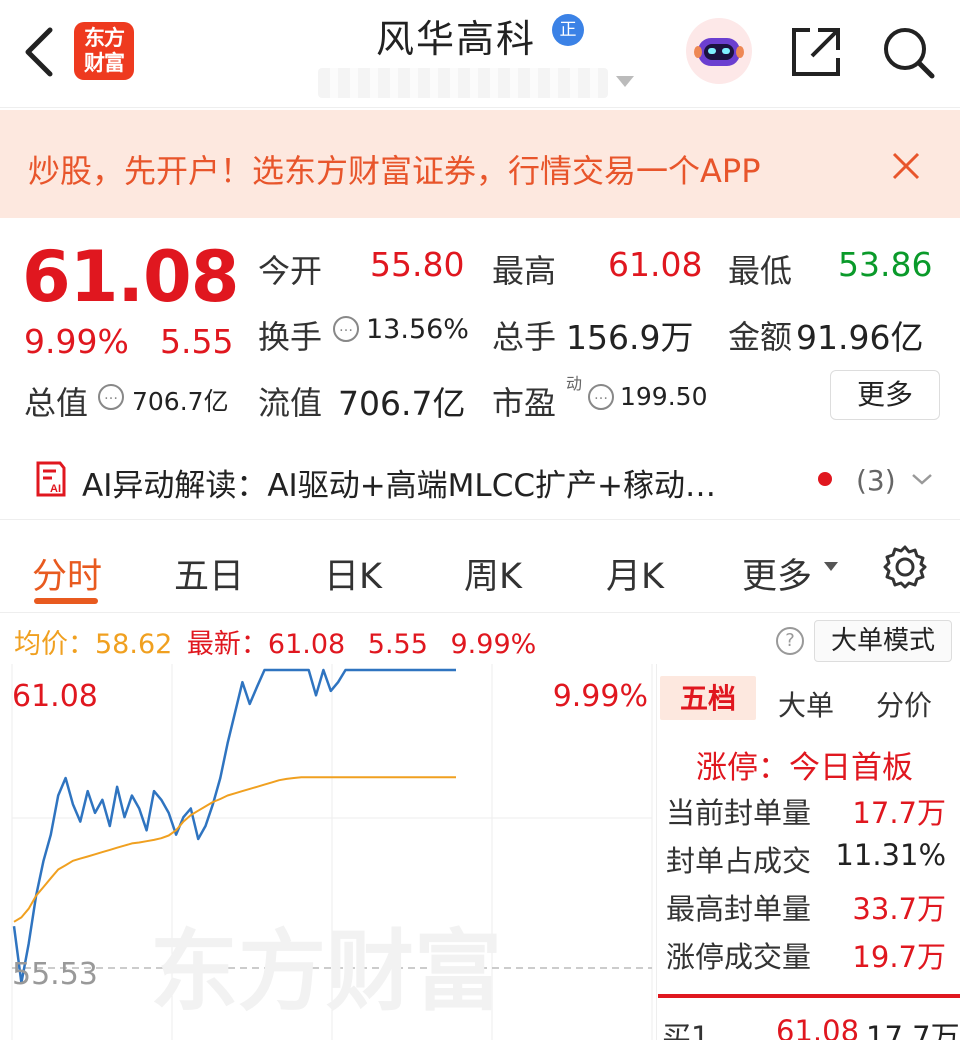  I want to click on ai-document-icon: AI, so click(51, 479).